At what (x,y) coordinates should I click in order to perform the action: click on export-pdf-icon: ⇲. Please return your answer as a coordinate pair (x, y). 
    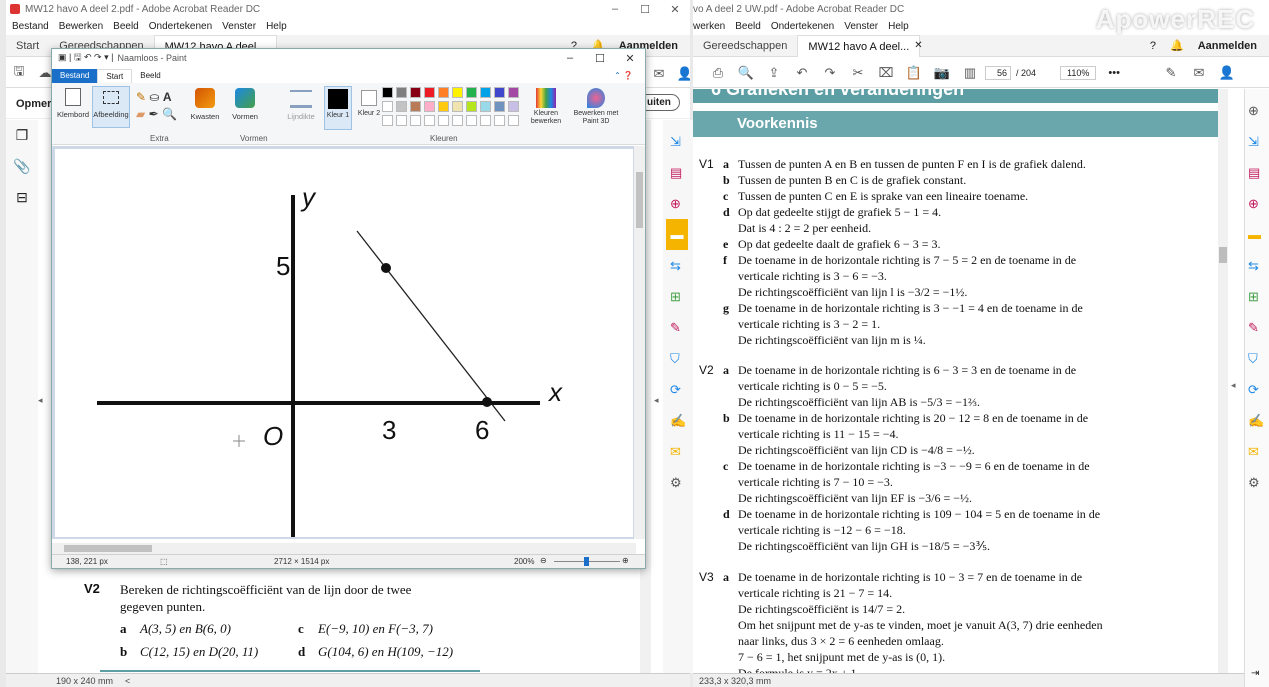
    Looking at the image, I should click on (1256, 141).